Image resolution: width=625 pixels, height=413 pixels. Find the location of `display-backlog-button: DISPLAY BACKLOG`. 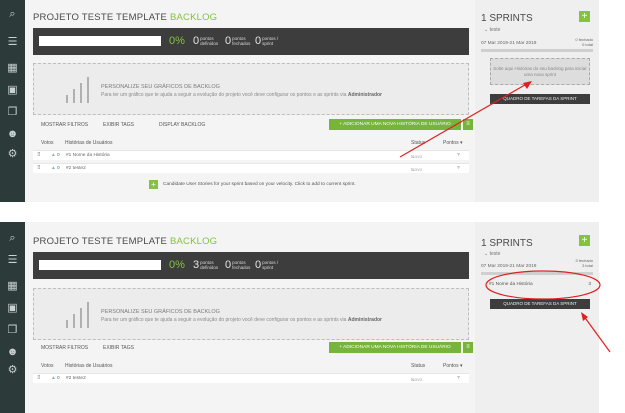

display-backlog-button: DISPLAY BACKLOG is located at coordinates (182, 125).